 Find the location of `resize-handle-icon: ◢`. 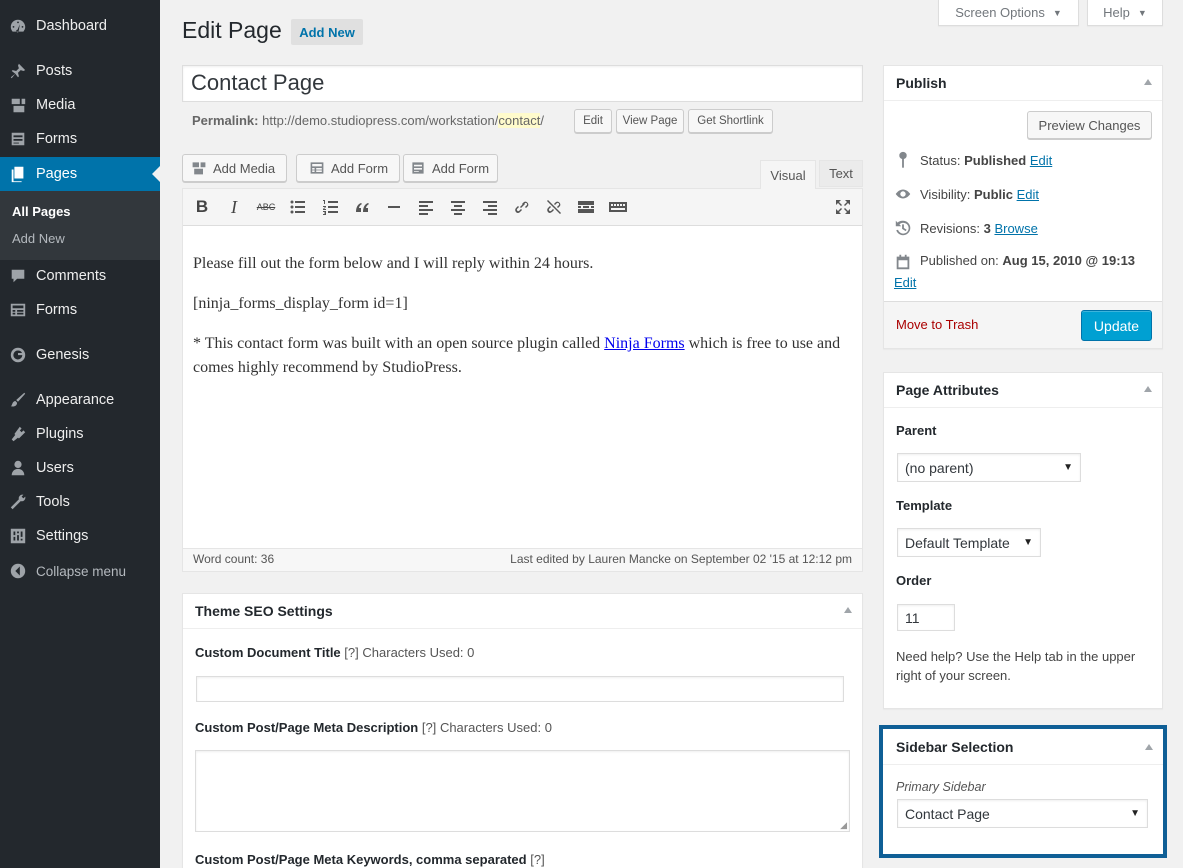

resize-handle-icon: ◢ is located at coordinates (843, 825).